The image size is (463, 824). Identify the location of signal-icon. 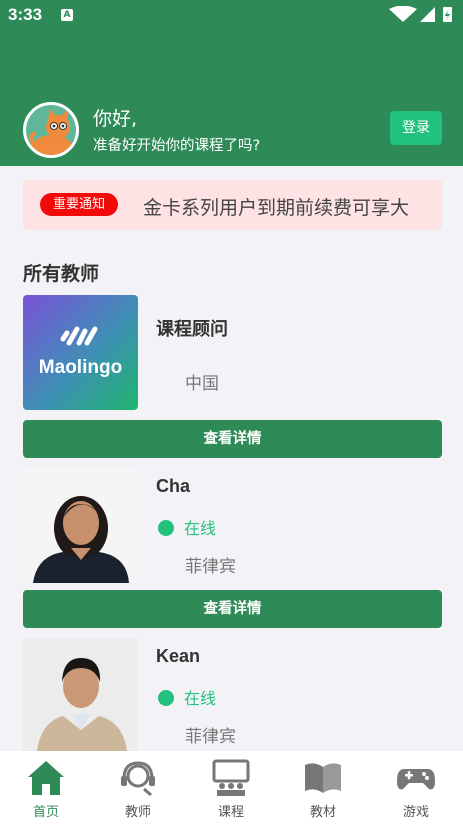
(427, 14).